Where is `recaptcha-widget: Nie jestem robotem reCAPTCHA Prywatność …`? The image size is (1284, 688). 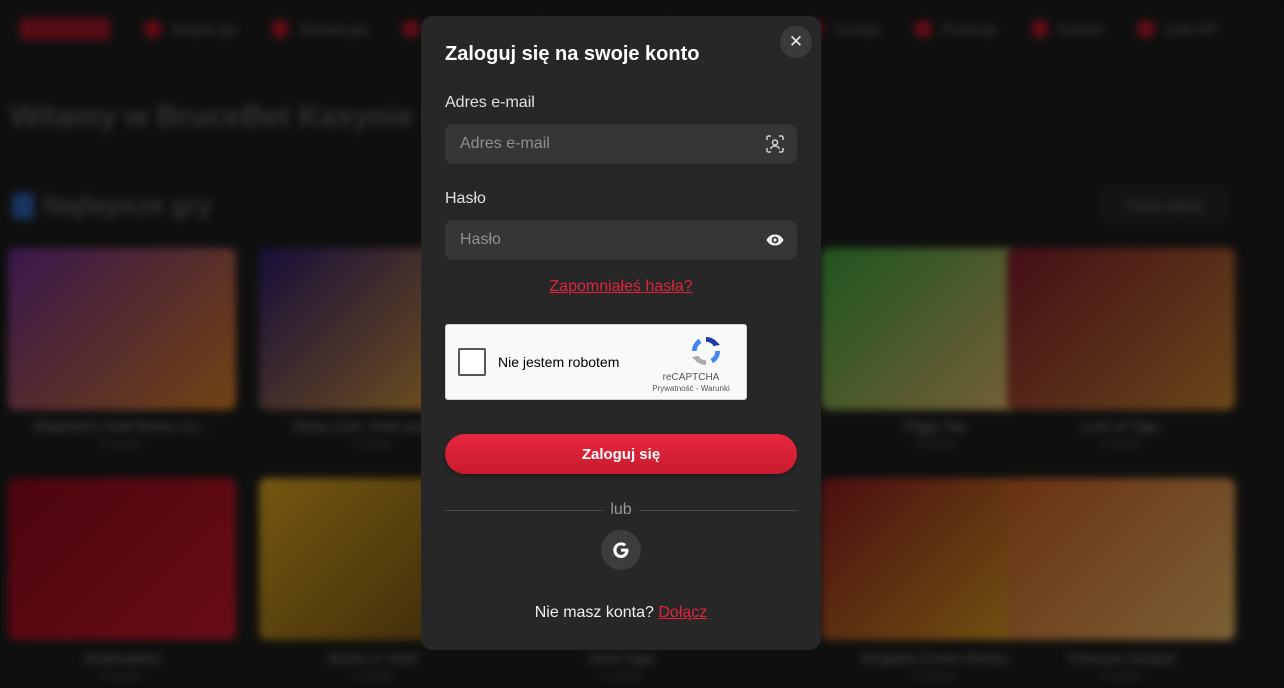
recaptcha-widget: Nie jestem robotem reCAPTCHA Prywatność … is located at coordinates (596, 362).